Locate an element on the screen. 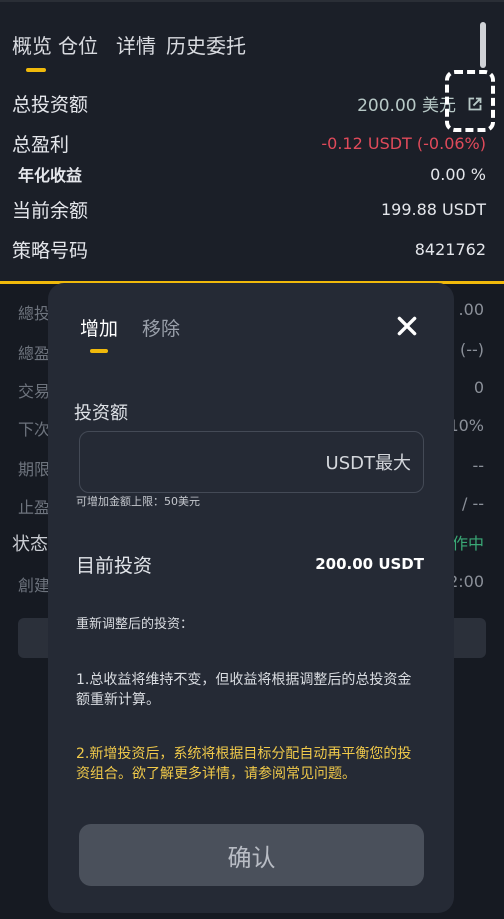  tab-details: 详情 is located at coordinates (136, 44).